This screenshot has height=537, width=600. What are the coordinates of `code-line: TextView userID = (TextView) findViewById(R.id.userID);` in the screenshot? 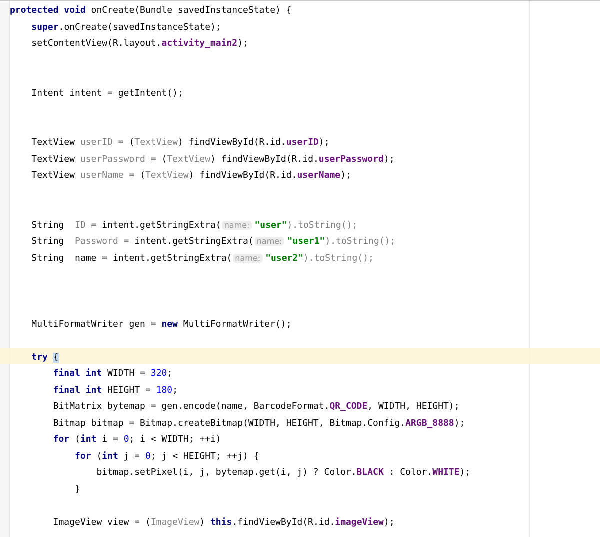 It's located at (180, 143).